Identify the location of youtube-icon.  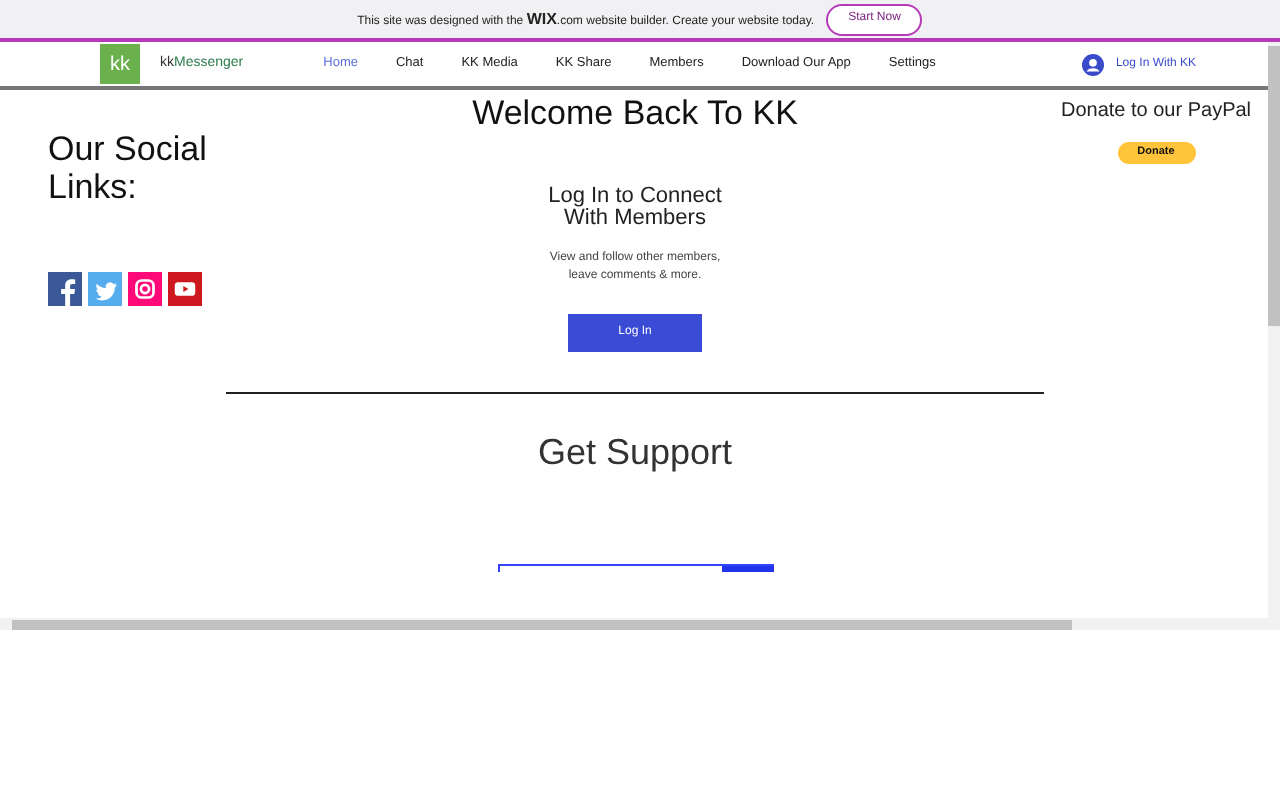
(185, 289).